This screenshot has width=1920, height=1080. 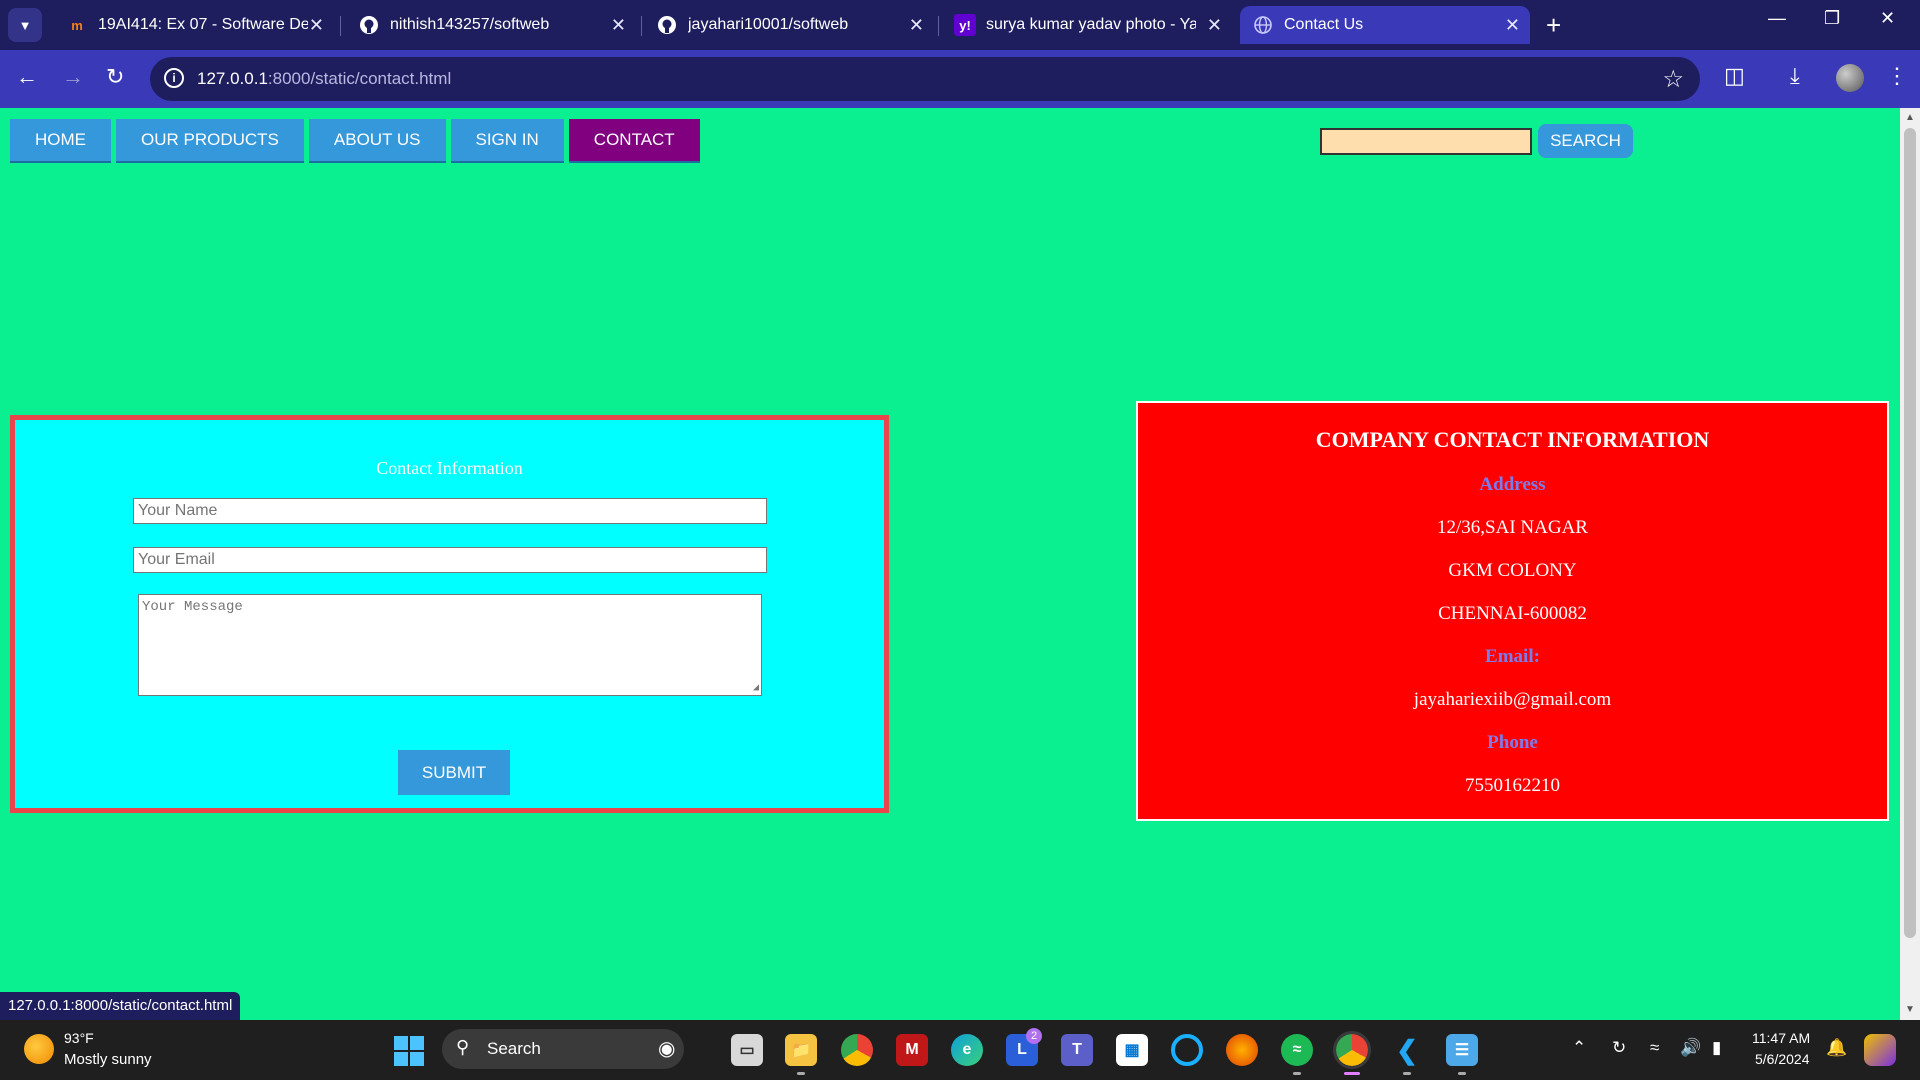 I want to click on weather-icon, so click(x=39, y=1049).